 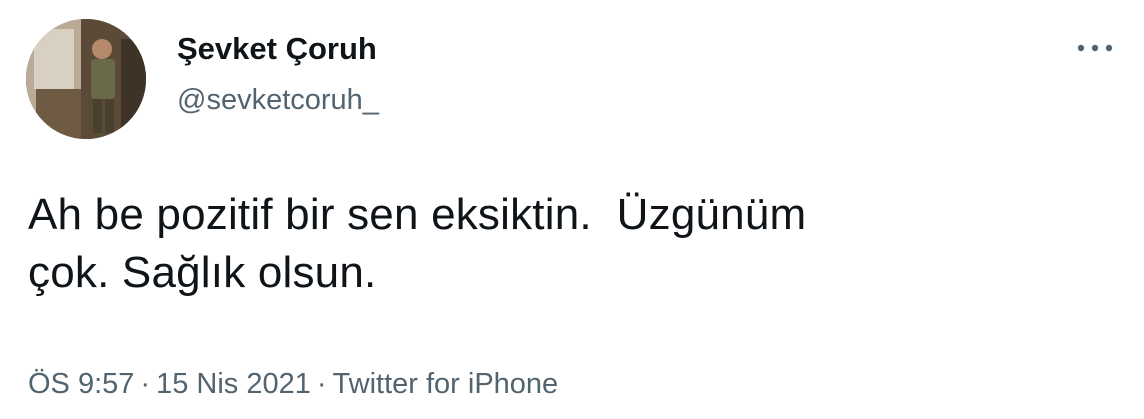 I want to click on avatar-photo, so click(x=86, y=79).